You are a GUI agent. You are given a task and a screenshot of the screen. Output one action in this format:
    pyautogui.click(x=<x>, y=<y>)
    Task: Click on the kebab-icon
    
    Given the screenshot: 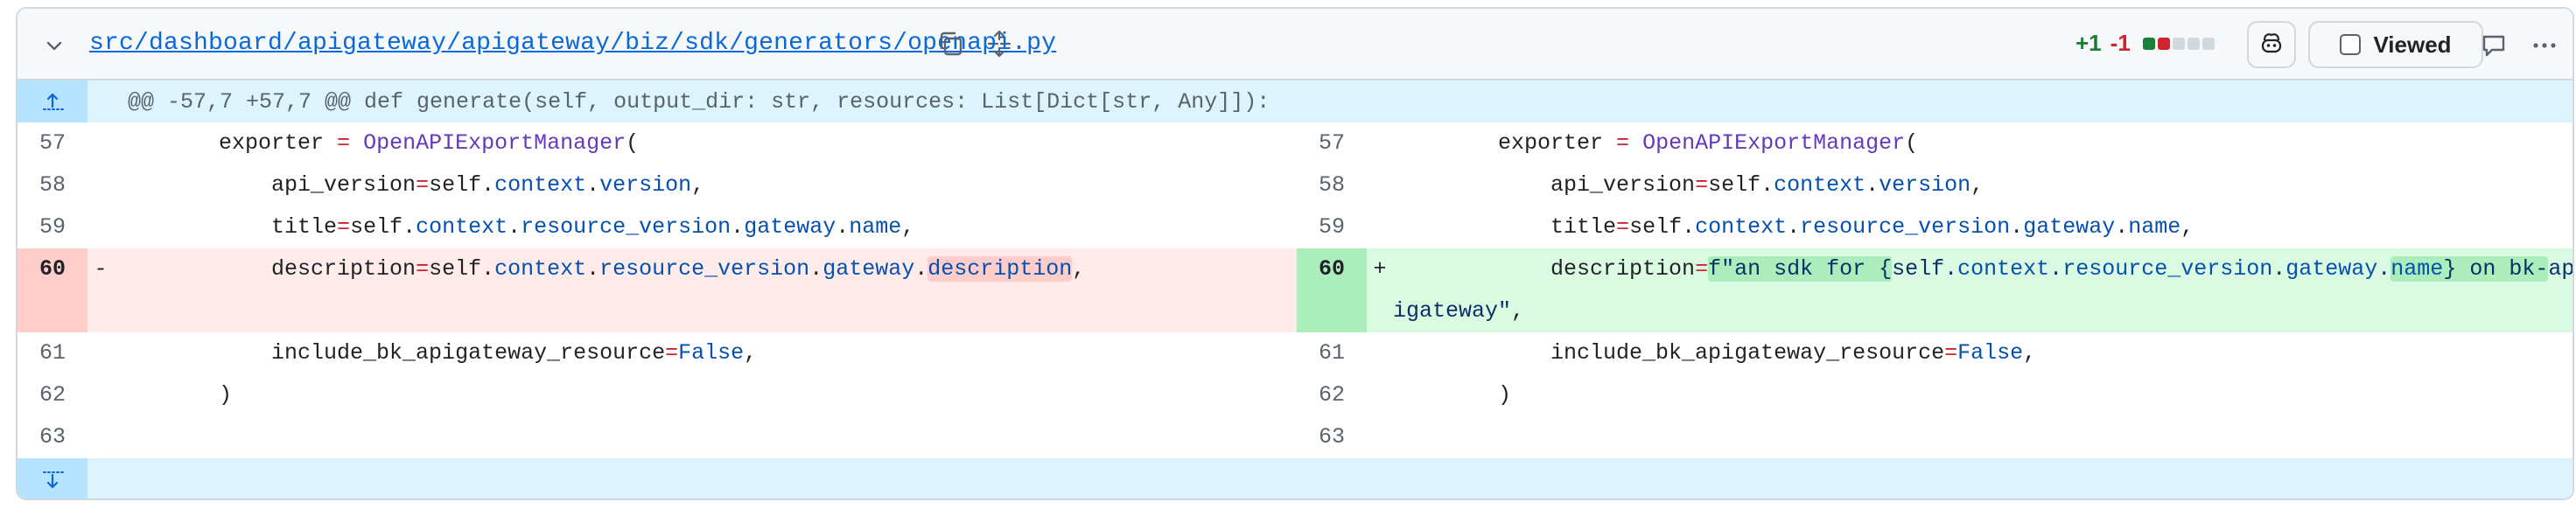 What is the action you would take?
    pyautogui.click(x=2544, y=47)
    